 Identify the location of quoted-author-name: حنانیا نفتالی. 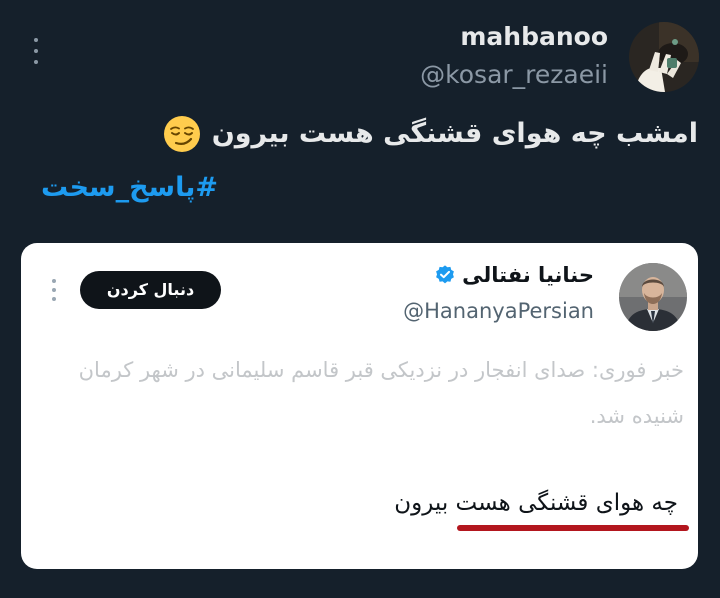
(528, 275).